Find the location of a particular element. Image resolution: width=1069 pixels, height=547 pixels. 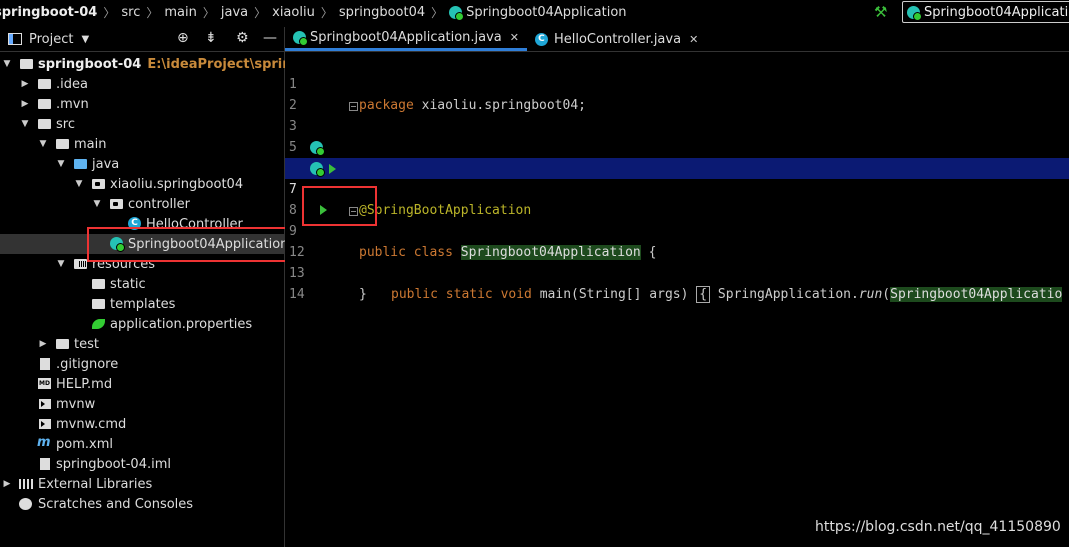

tree-item-pom-xml: m pom.xml is located at coordinates (142, 444).